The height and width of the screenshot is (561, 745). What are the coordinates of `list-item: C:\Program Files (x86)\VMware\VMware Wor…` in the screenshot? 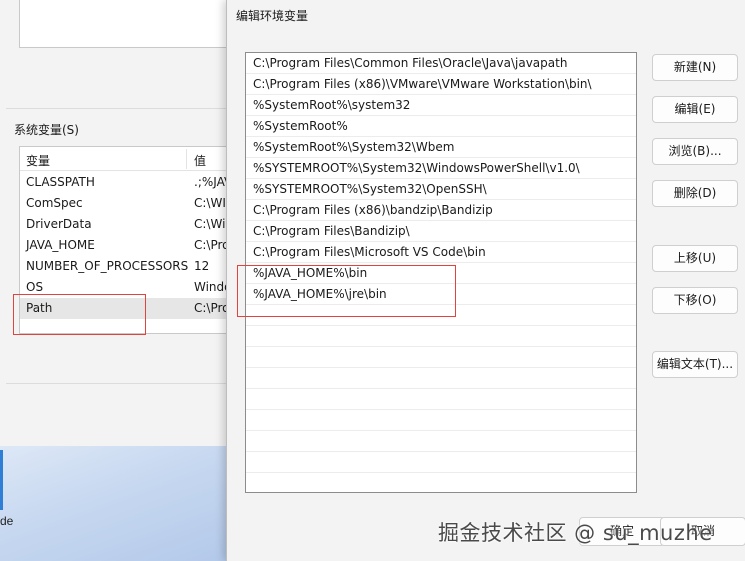 It's located at (441, 84).